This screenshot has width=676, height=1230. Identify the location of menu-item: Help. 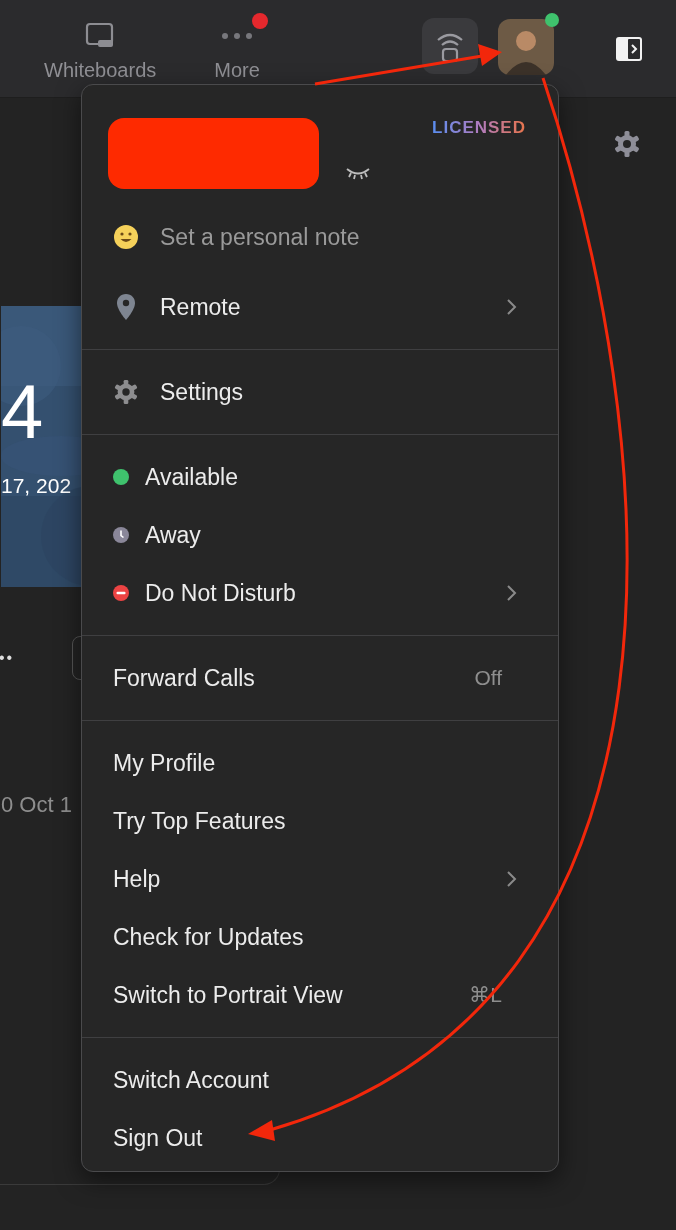
(320, 879).